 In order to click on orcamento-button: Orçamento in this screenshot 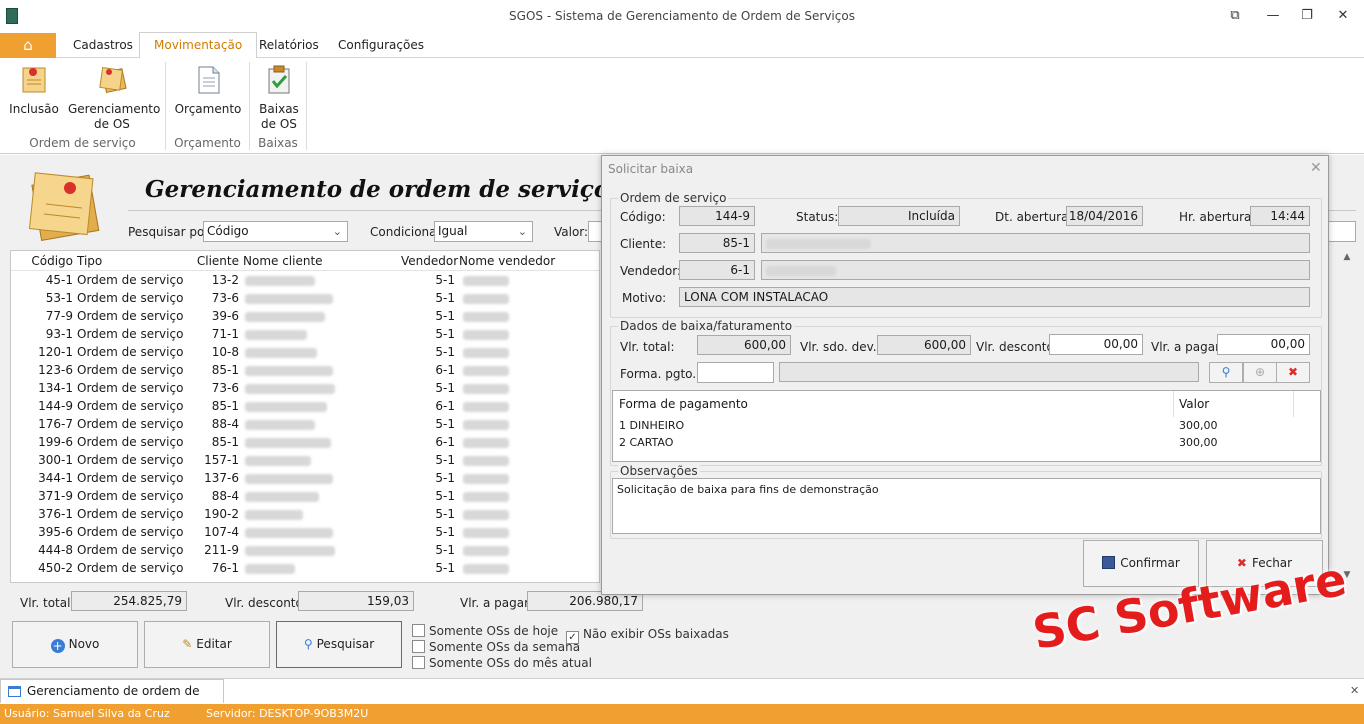, I will do `click(208, 89)`.